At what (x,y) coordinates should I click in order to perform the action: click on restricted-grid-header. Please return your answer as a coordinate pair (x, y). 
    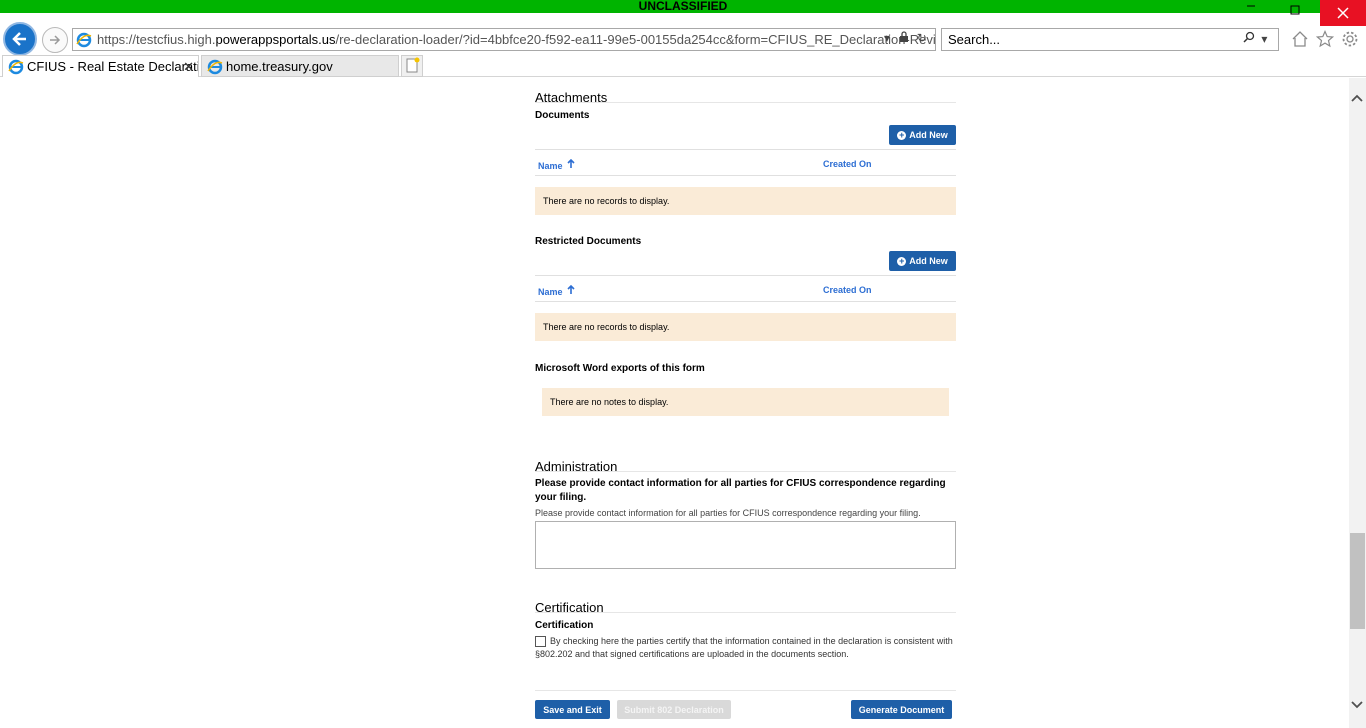
    Looking at the image, I should click on (745, 288).